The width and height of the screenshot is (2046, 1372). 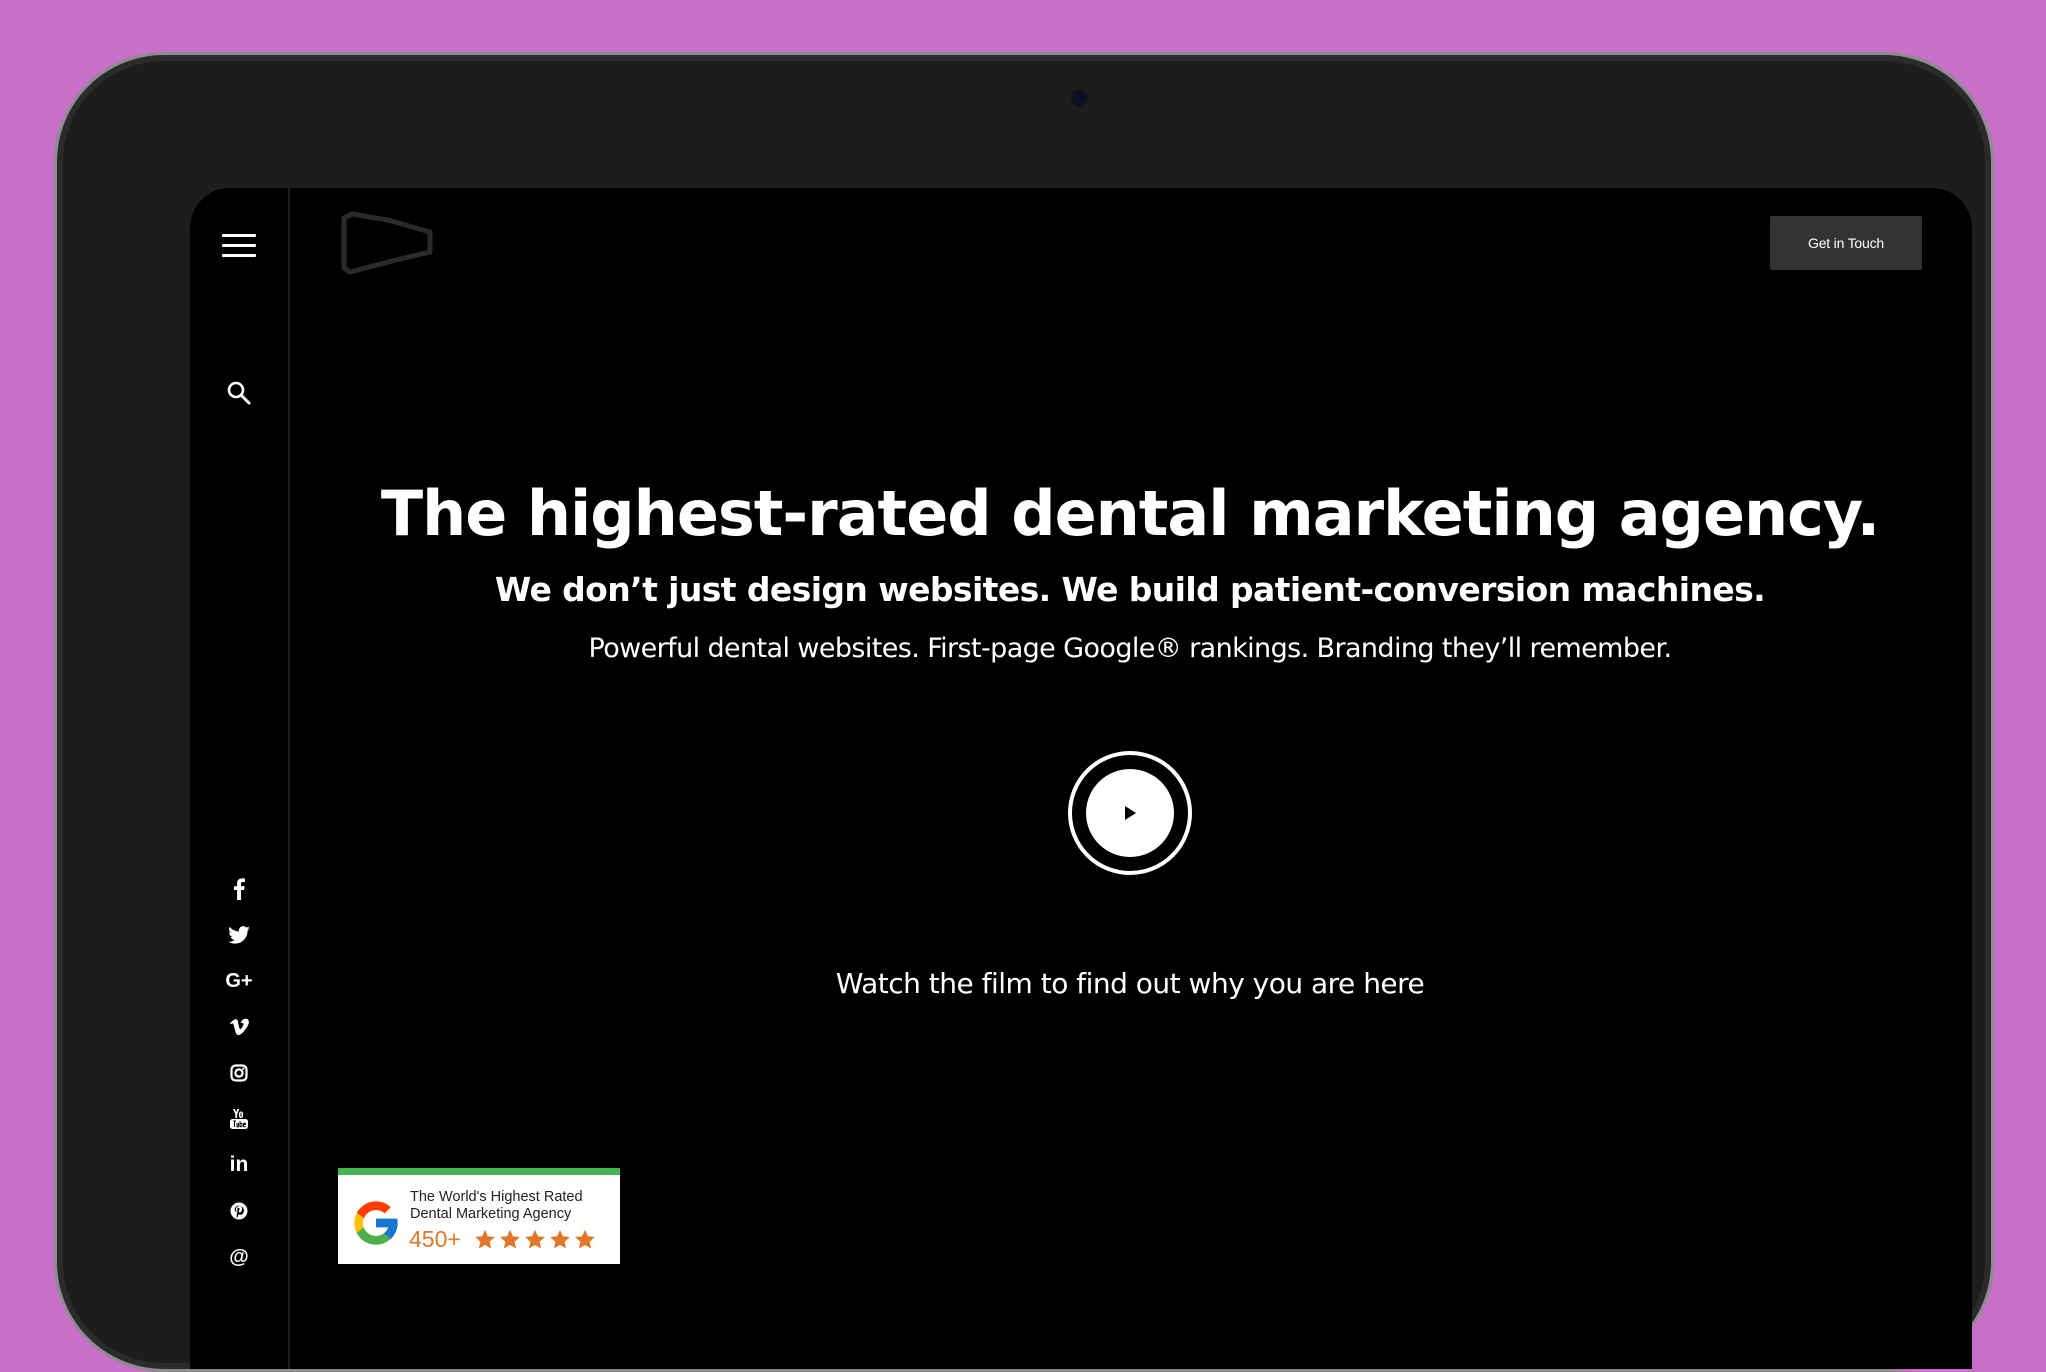 What do you see at coordinates (491, 1214) in the screenshot?
I see `badge-line-2: Dental Marketing Agency` at bounding box center [491, 1214].